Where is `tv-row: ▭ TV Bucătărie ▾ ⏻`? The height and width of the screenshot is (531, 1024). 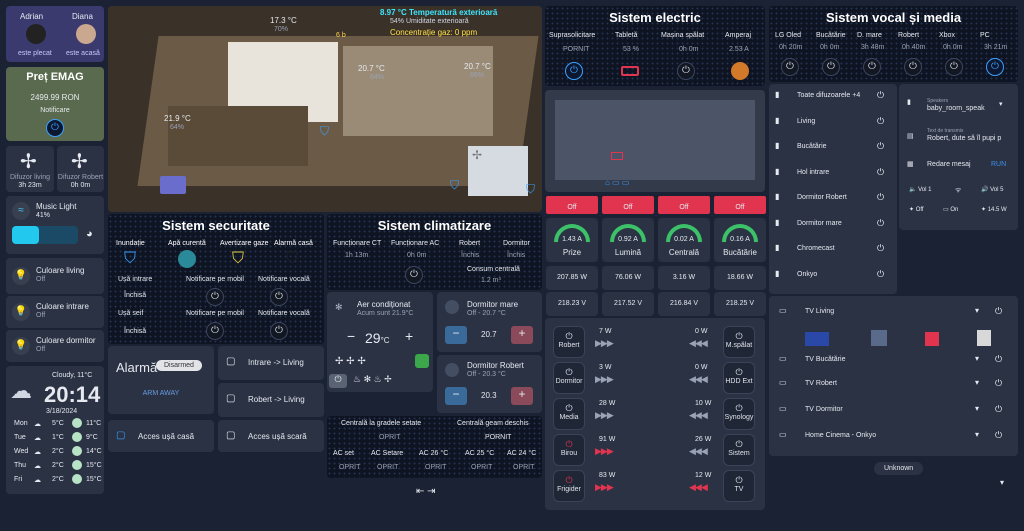 tv-row: ▭ TV Bucătărie ▾ ⏻ is located at coordinates (893, 362).